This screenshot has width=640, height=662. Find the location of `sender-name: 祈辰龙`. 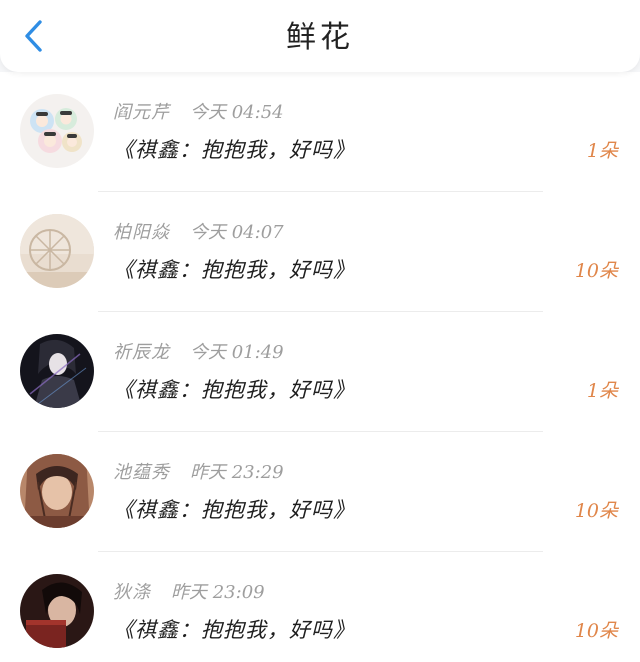

sender-name: 祈辰龙 is located at coordinates (141, 352).